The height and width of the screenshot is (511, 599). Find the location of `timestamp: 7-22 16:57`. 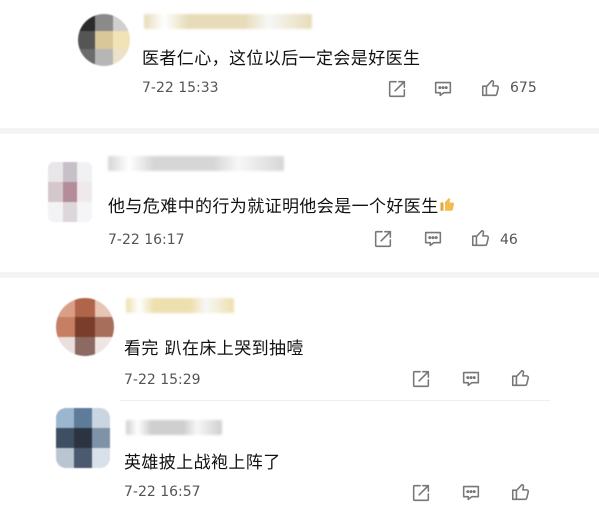

timestamp: 7-22 16:57 is located at coordinates (162, 492).